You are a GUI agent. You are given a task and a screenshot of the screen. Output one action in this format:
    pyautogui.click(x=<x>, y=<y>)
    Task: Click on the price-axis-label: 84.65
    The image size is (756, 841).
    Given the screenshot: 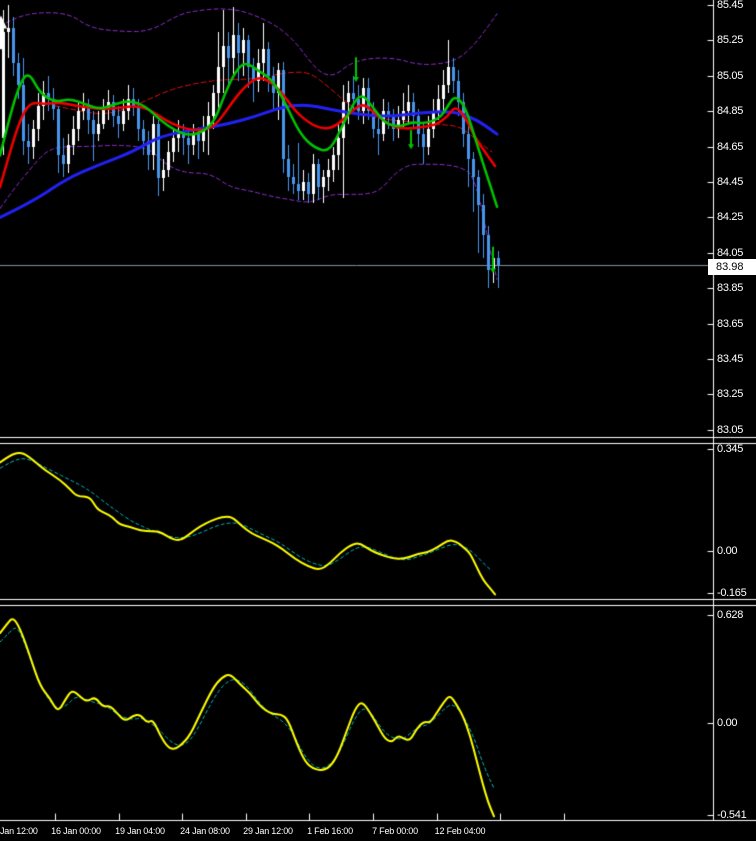 What is the action you would take?
    pyautogui.click(x=730, y=147)
    